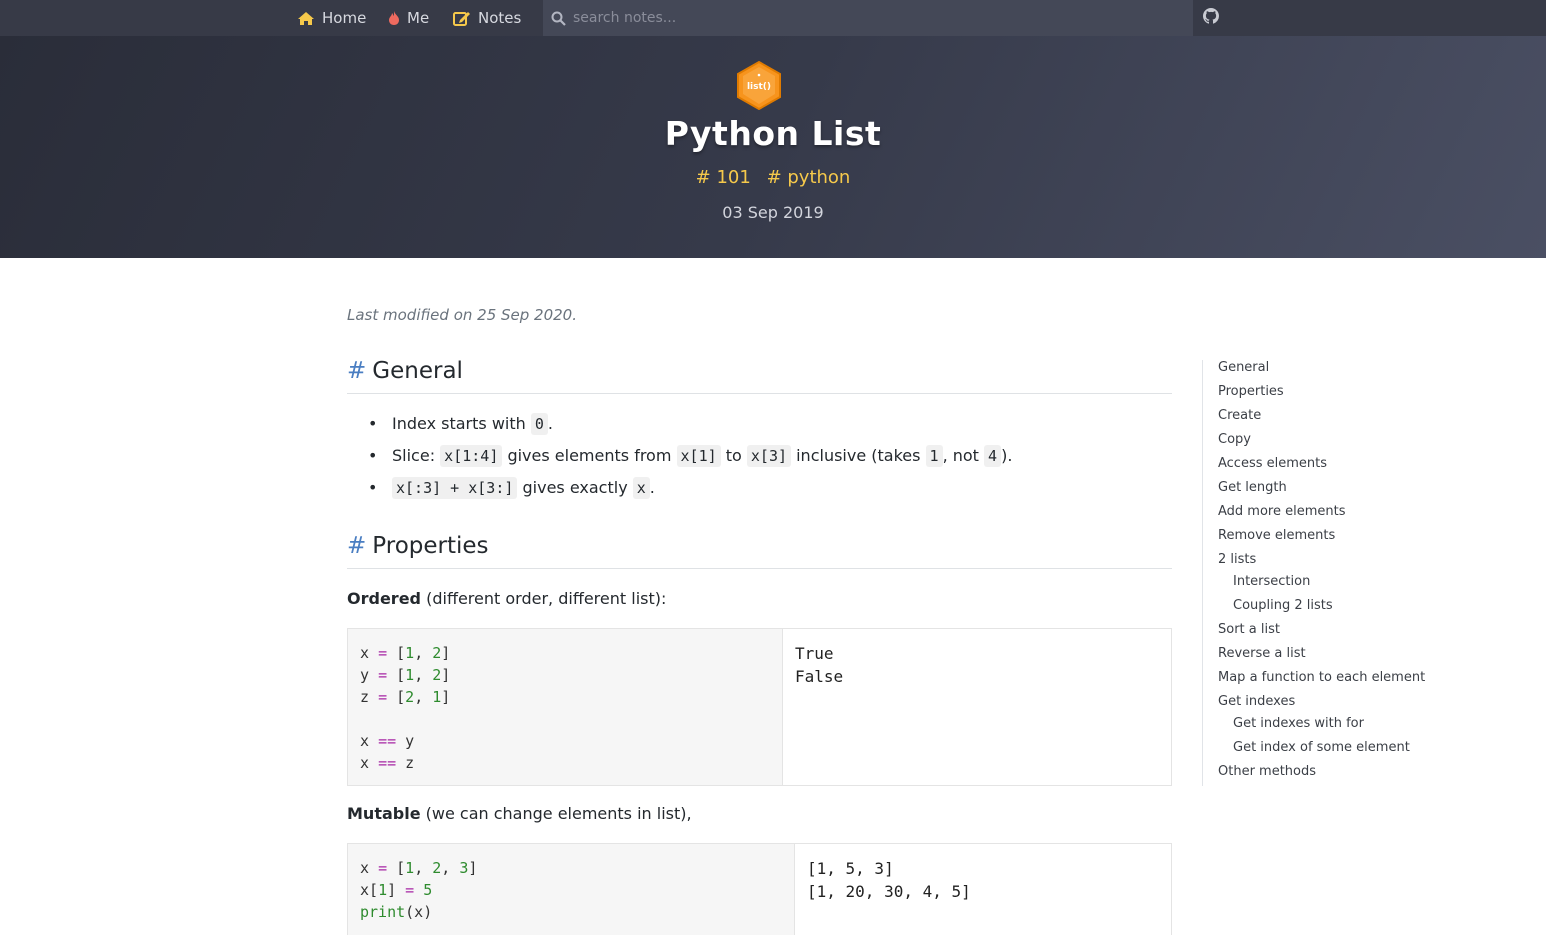 This screenshot has height=935, width=1546. I want to click on inline-code: x[1], so click(698, 456).